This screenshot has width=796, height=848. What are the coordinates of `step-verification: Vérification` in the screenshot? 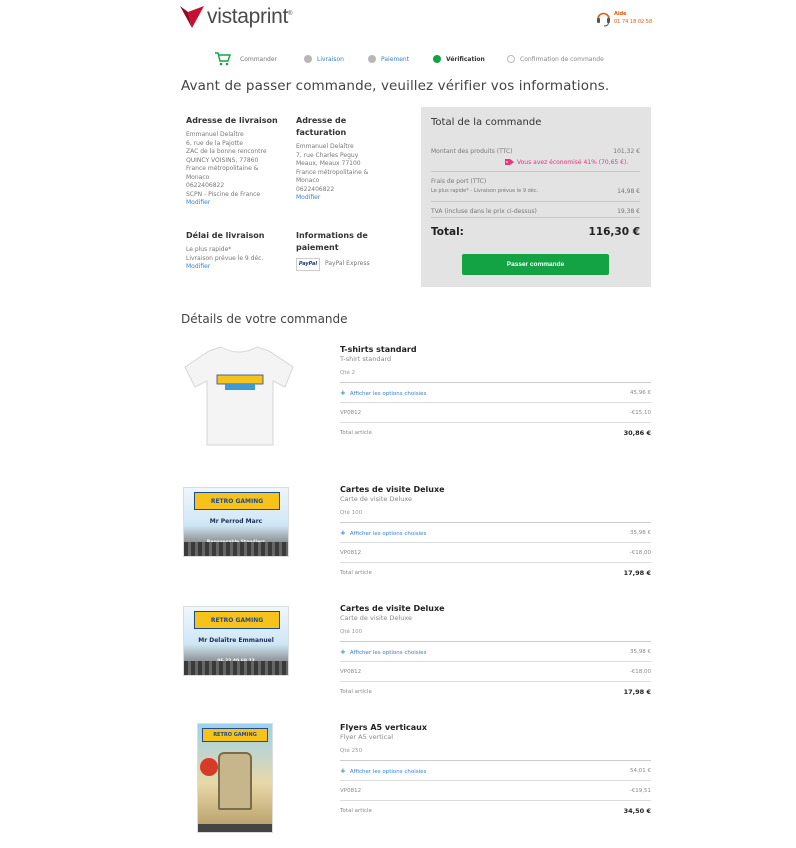 It's located at (459, 59).